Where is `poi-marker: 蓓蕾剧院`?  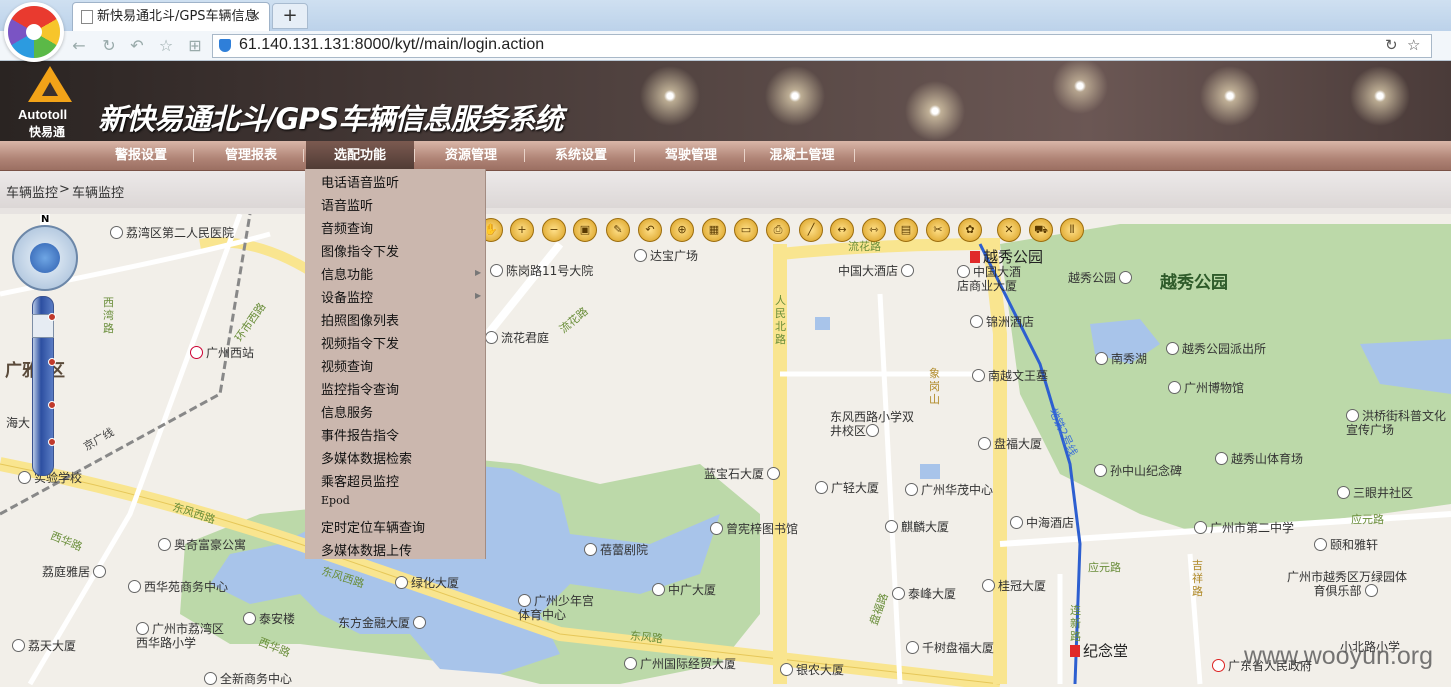
poi-marker: 蓓蕾剧院 is located at coordinates (616, 549).